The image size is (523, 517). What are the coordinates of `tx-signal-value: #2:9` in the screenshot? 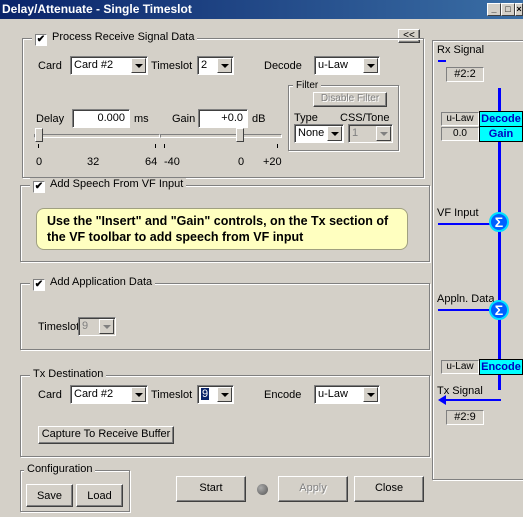 It's located at (465, 417).